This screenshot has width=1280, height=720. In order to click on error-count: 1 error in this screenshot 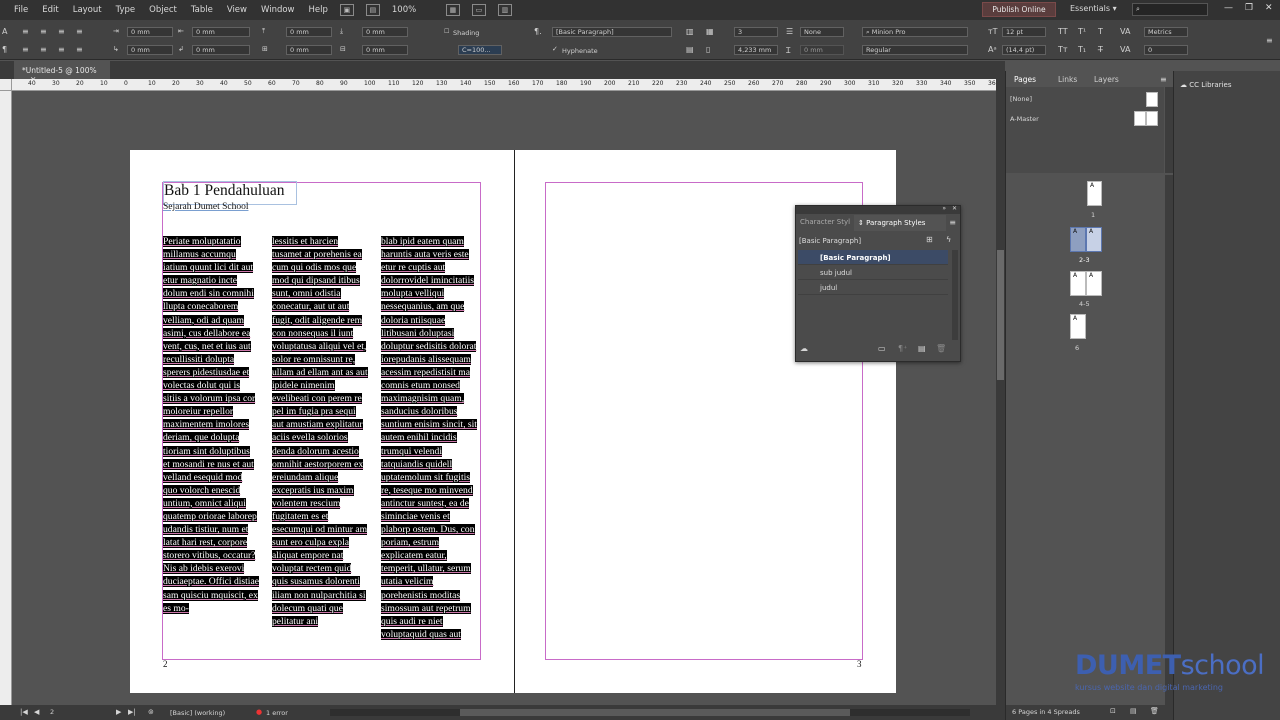, I will do `click(277, 713)`.